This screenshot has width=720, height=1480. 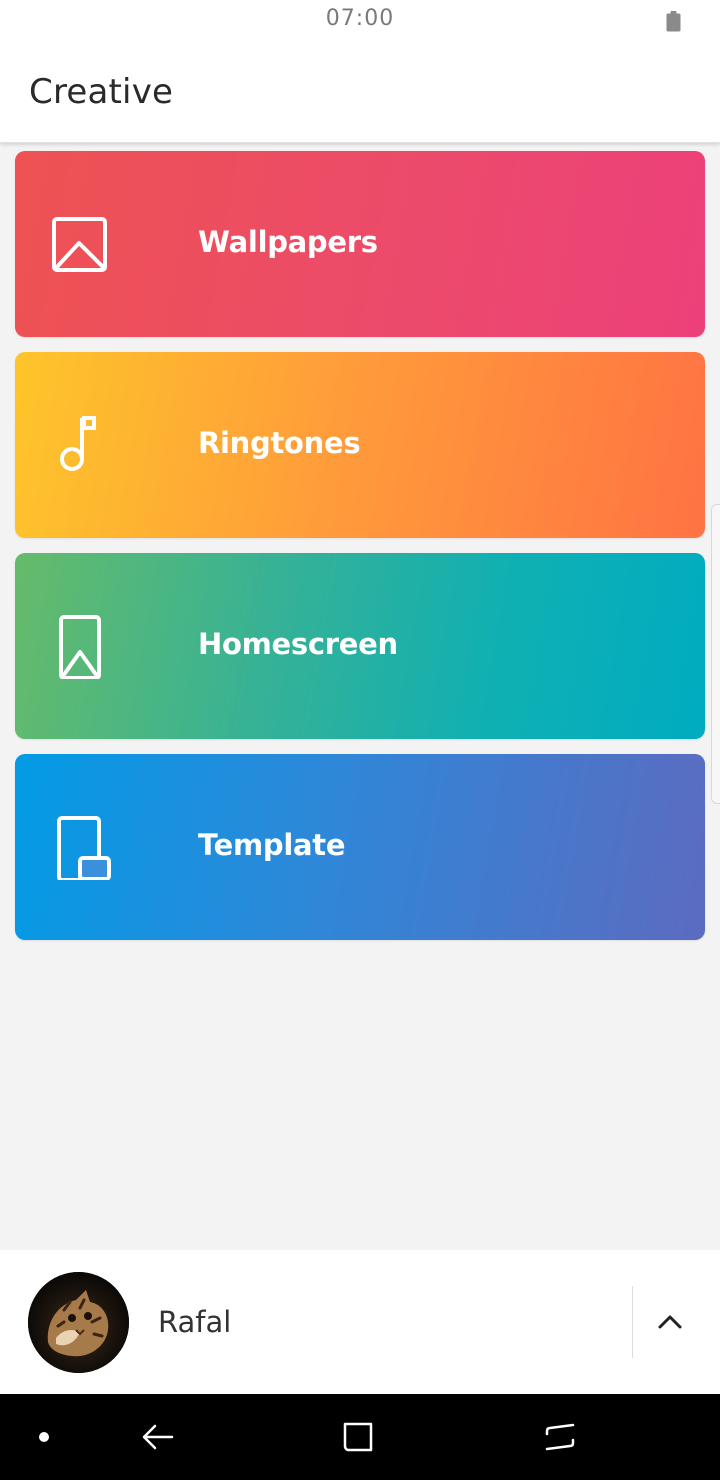 I want to click on phone-image-icon, so click(x=81, y=647).